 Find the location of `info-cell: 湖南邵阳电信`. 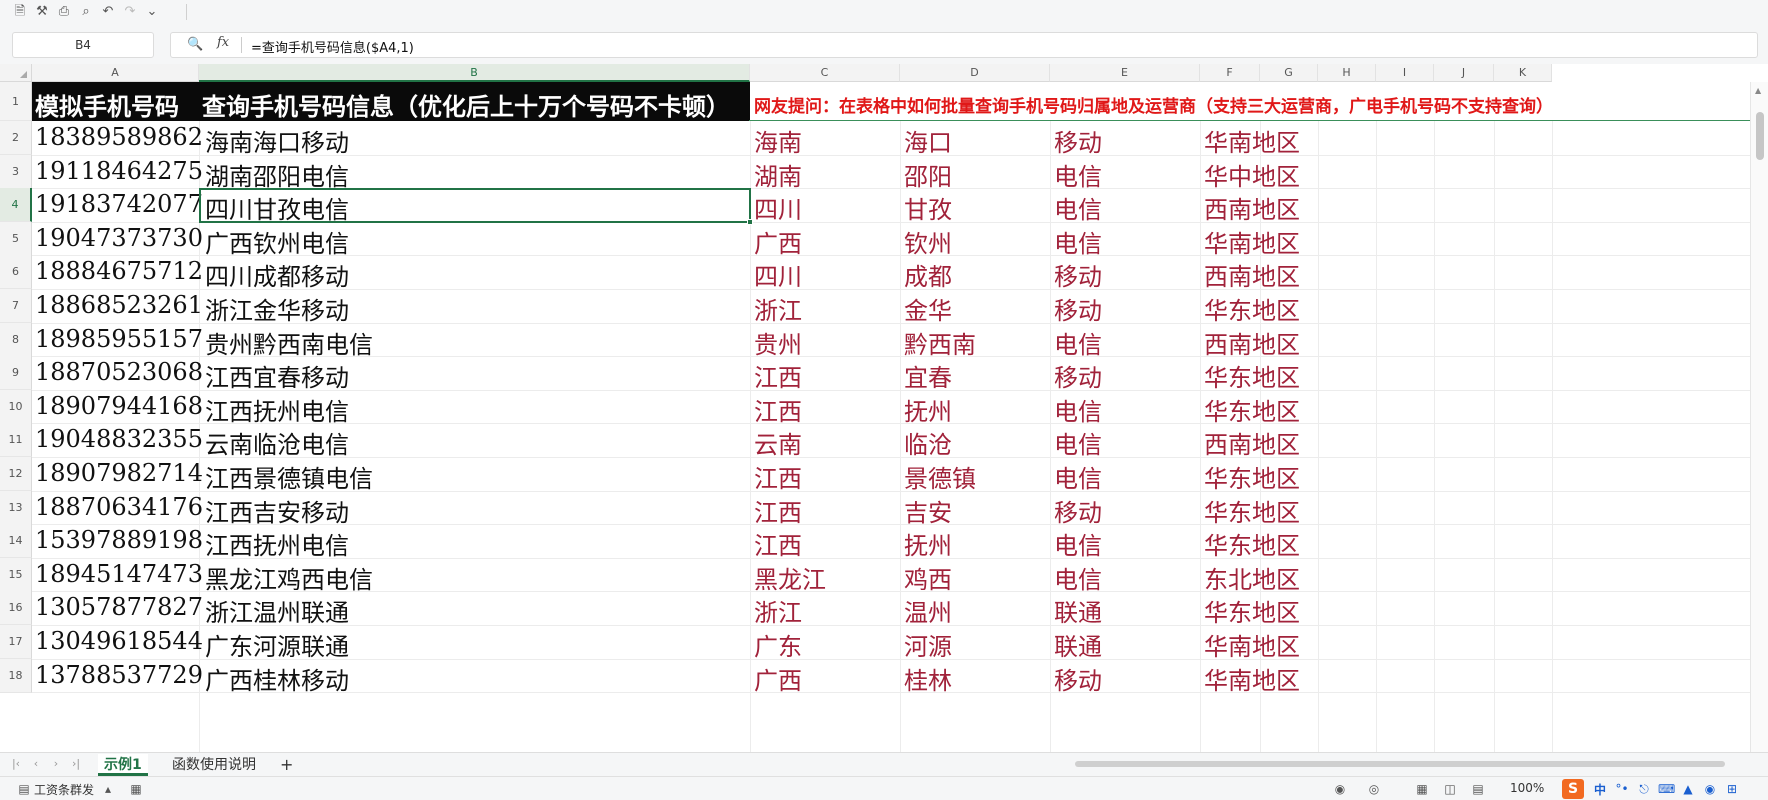

info-cell: 湖南邵阳电信 is located at coordinates (277, 174).